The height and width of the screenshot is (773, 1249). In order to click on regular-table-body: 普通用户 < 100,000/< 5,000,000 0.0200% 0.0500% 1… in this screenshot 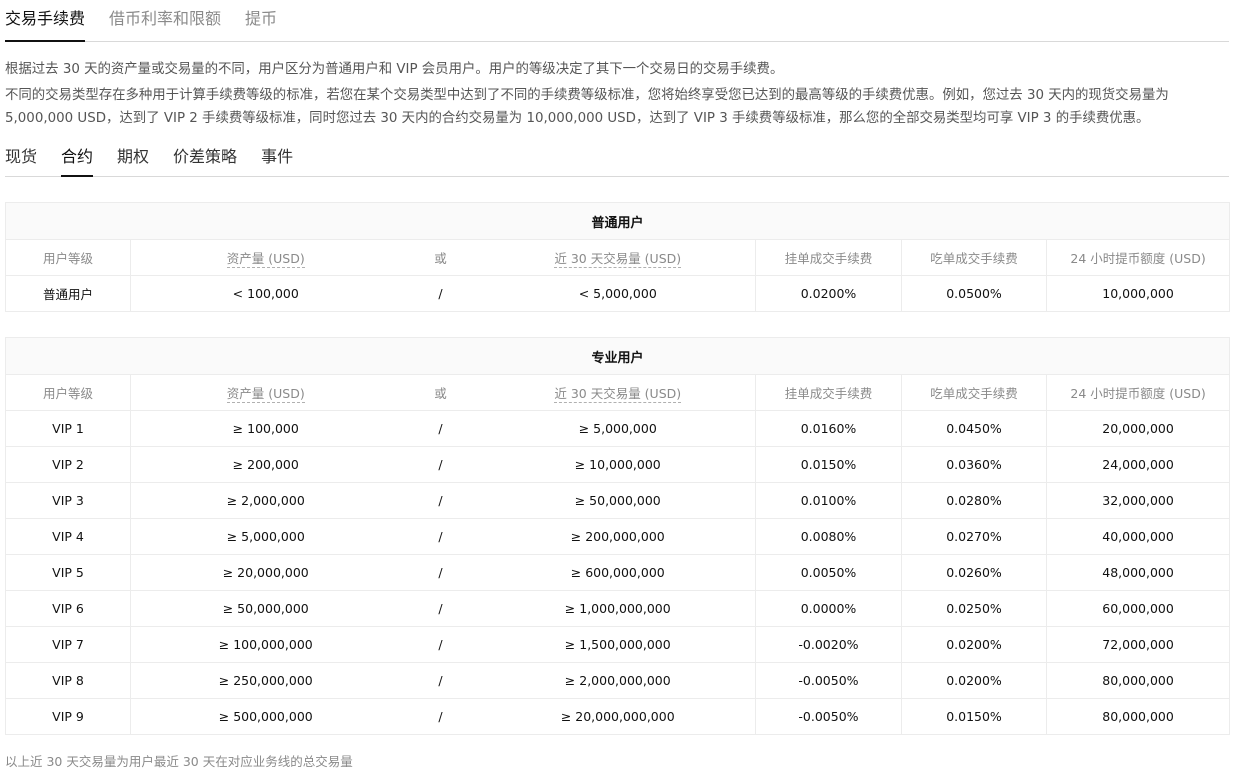, I will do `click(618, 293)`.